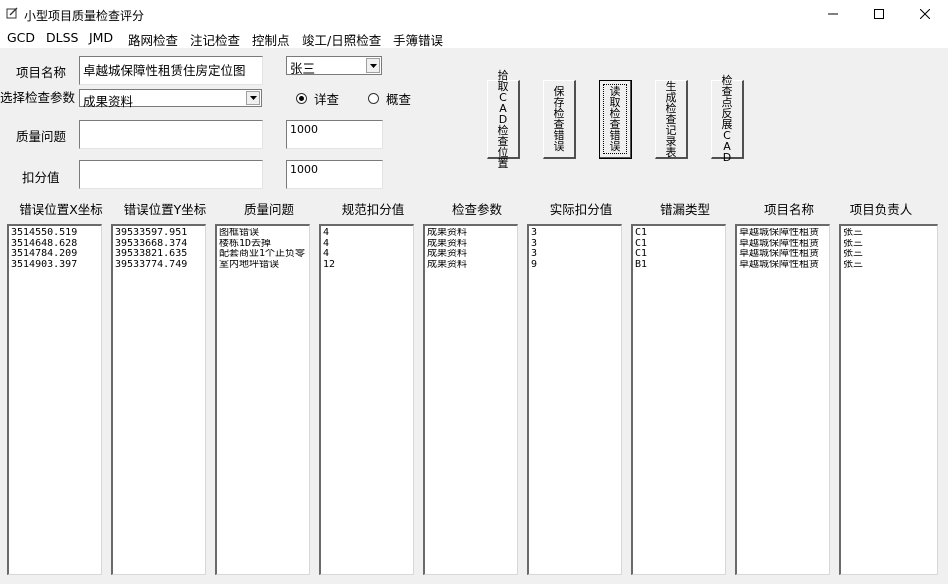 The height and width of the screenshot is (584, 948). Describe the element at coordinates (399, 99) in the screenshot. I see `radio-summary-label: 概查` at that location.